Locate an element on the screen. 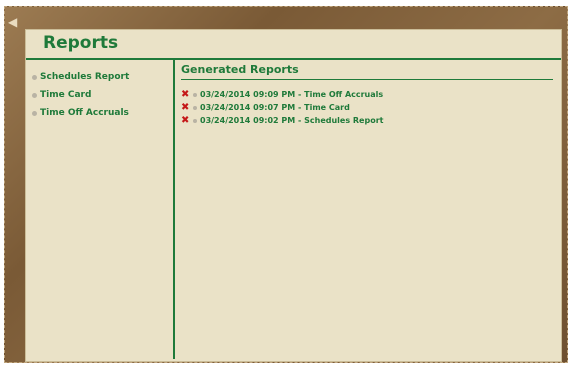 Image resolution: width=574 pixels, height=367 pixels. sidebar-item-schedules-report: Schedules Report is located at coordinates (100, 77).